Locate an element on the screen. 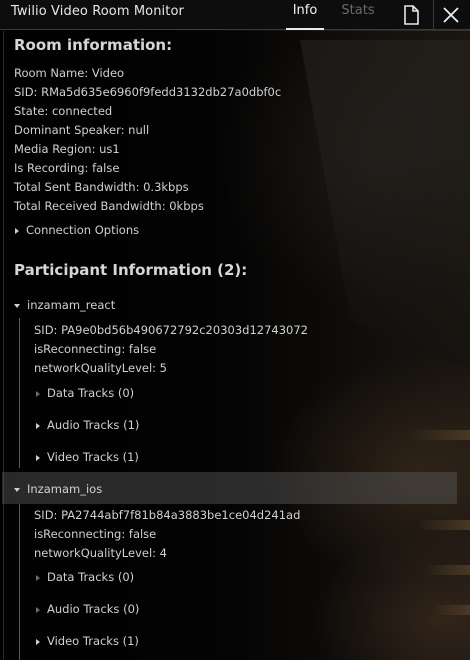 This screenshot has width=470, height=660. panel-border is located at coordinates (3, 345).